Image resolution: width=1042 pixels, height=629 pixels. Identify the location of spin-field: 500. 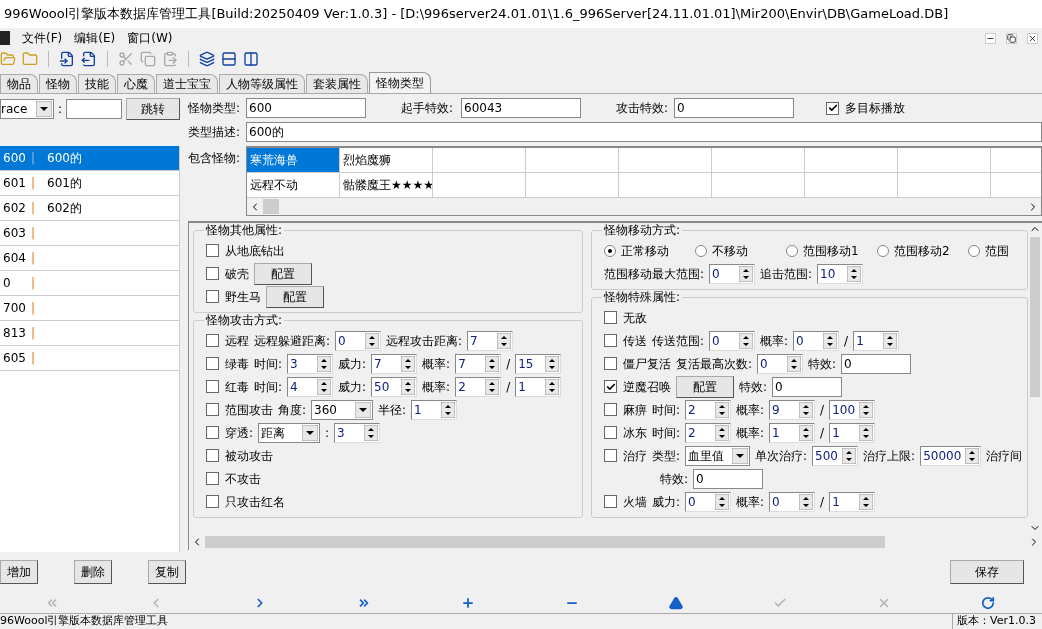
(835, 455).